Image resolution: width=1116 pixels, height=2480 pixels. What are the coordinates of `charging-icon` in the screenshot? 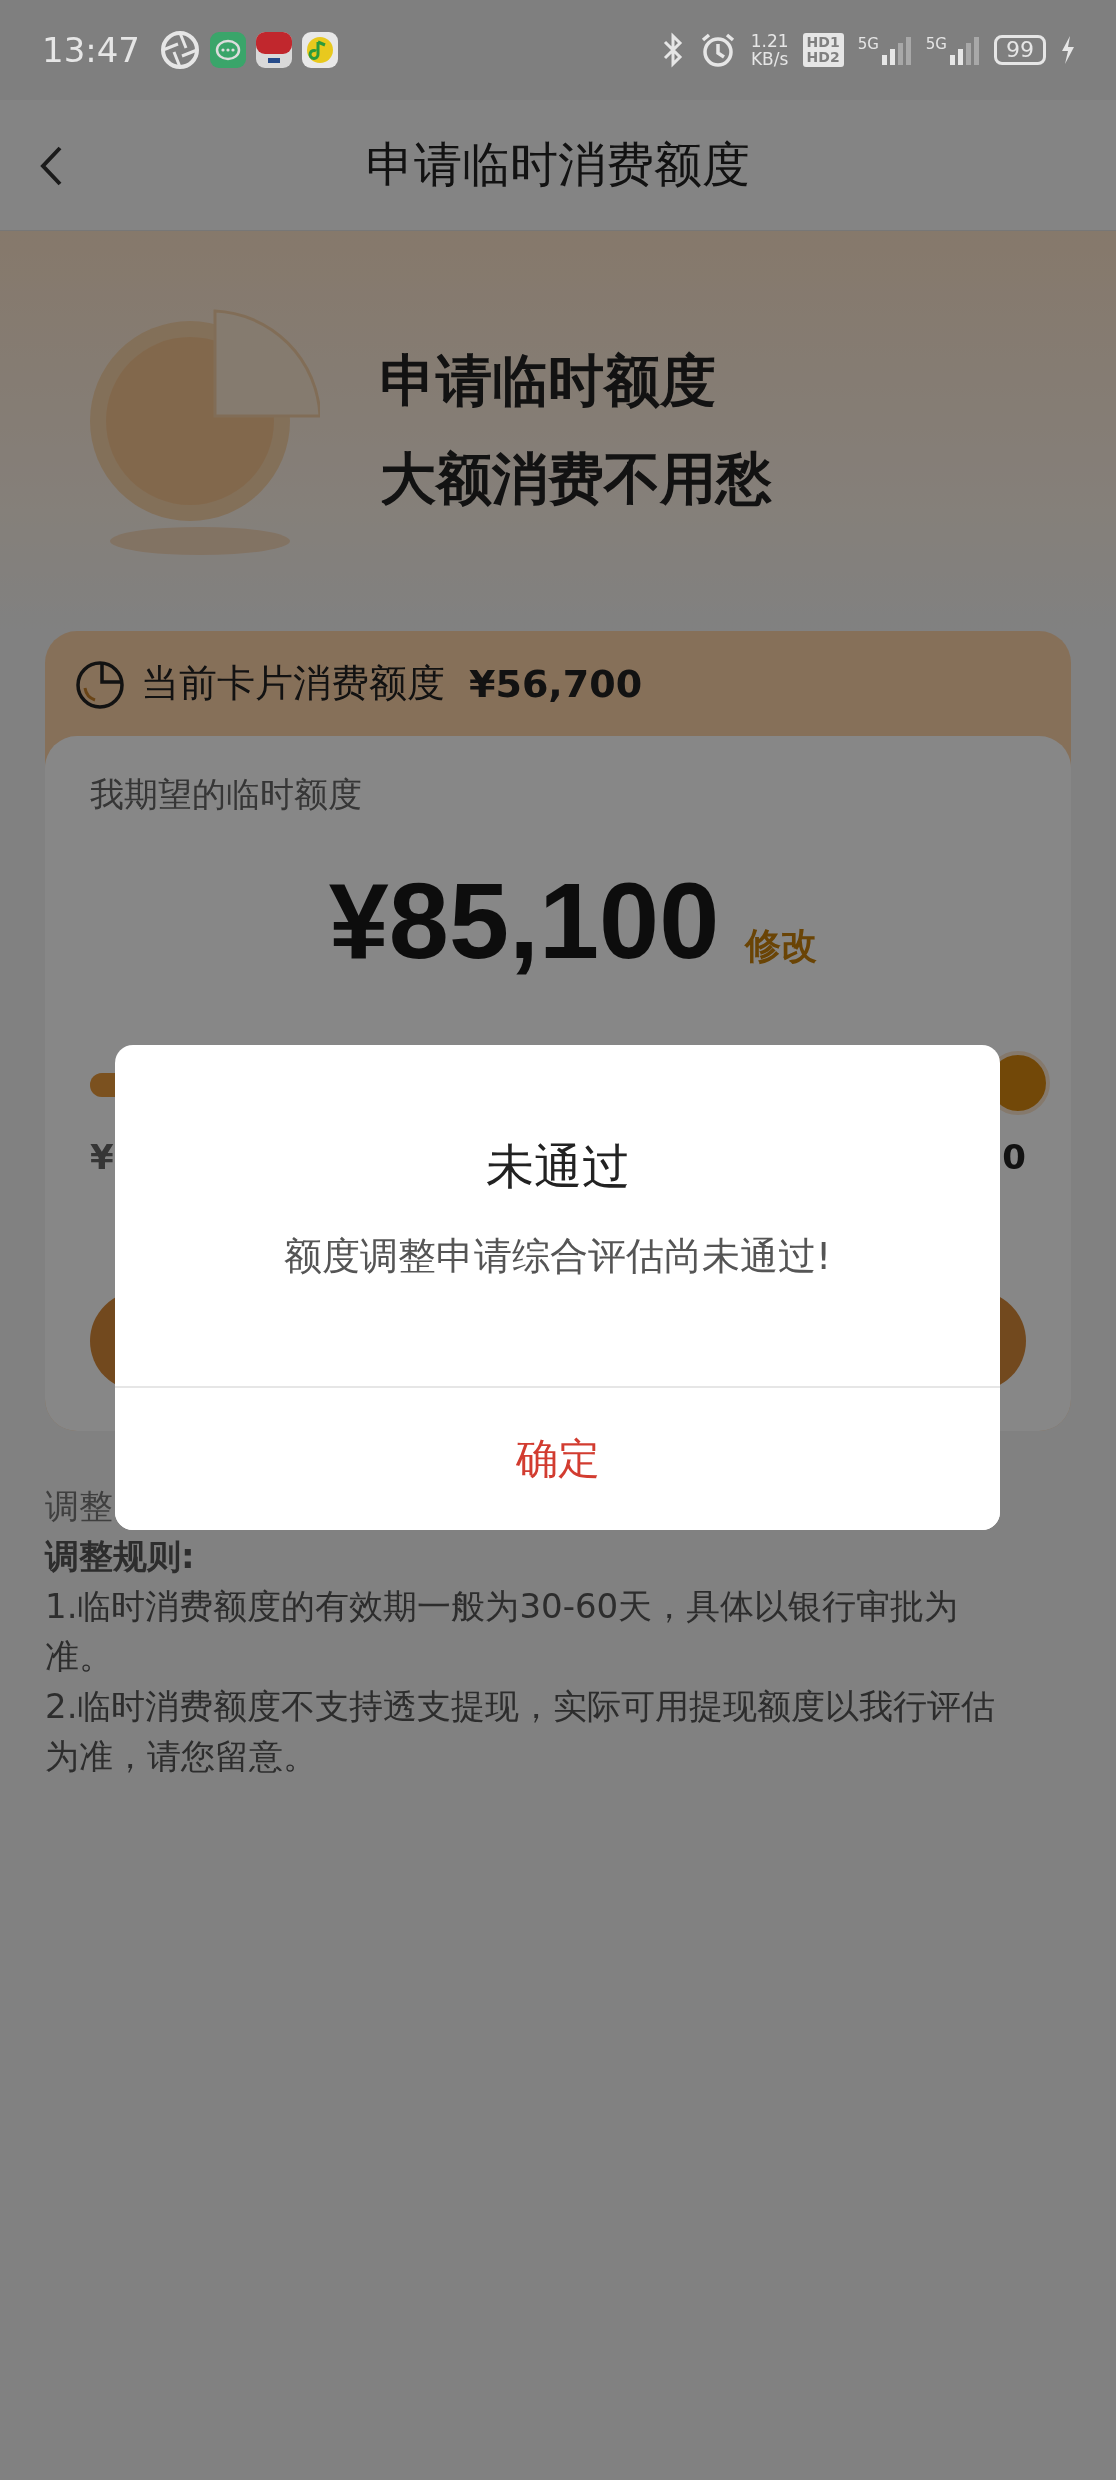 It's located at (1068, 50).